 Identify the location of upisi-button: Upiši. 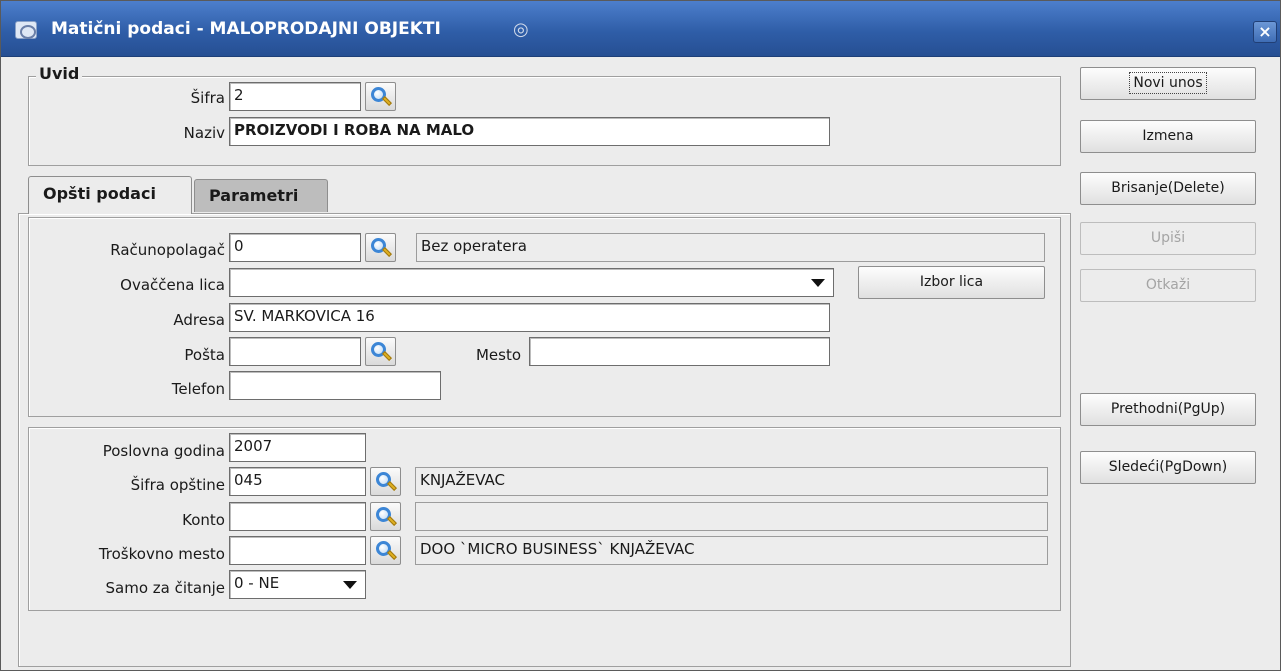
(1168, 238).